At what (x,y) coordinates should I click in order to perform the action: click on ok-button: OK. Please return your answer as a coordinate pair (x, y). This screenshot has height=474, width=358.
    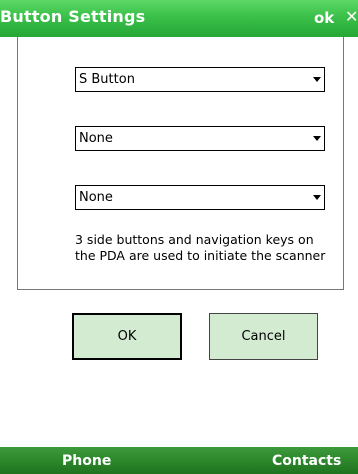
    Looking at the image, I should click on (127, 336).